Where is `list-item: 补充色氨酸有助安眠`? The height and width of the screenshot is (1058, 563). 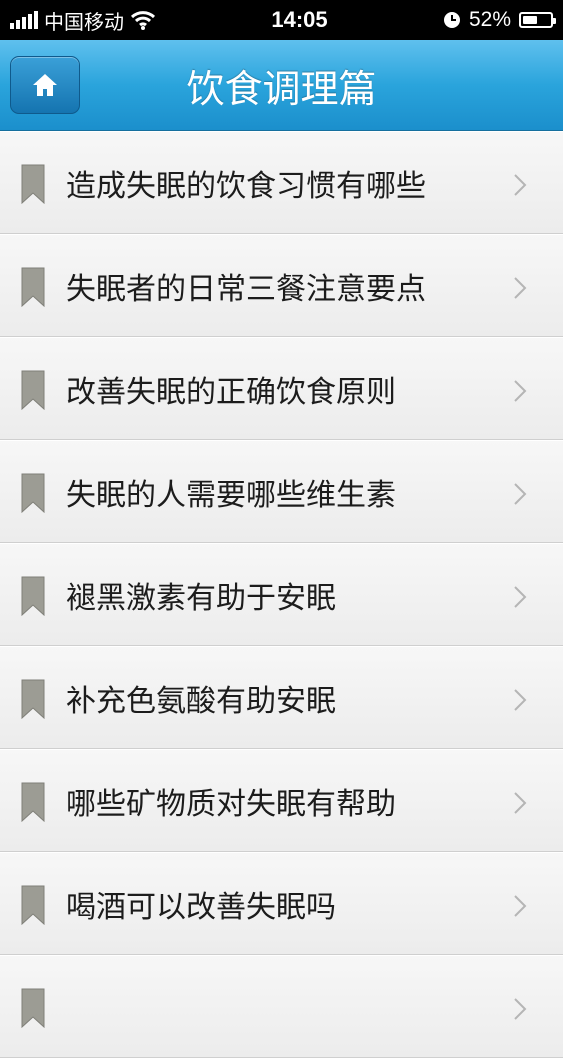 list-item: 补充色氨酸有助安眠 is located at coordinates (281, 697).